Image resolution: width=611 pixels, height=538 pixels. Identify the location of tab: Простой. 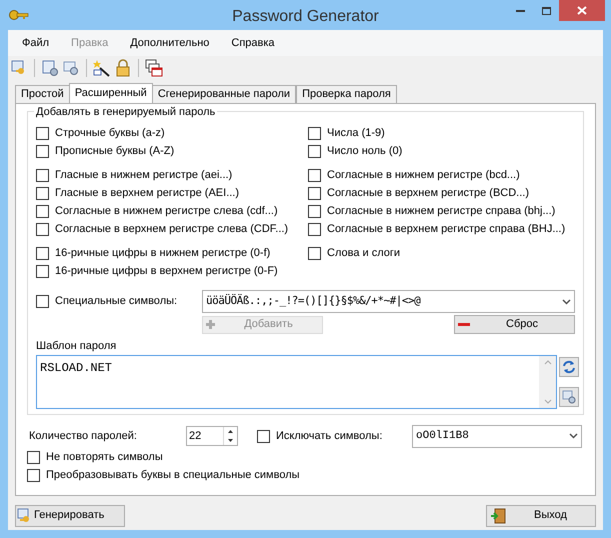
(42, 94).